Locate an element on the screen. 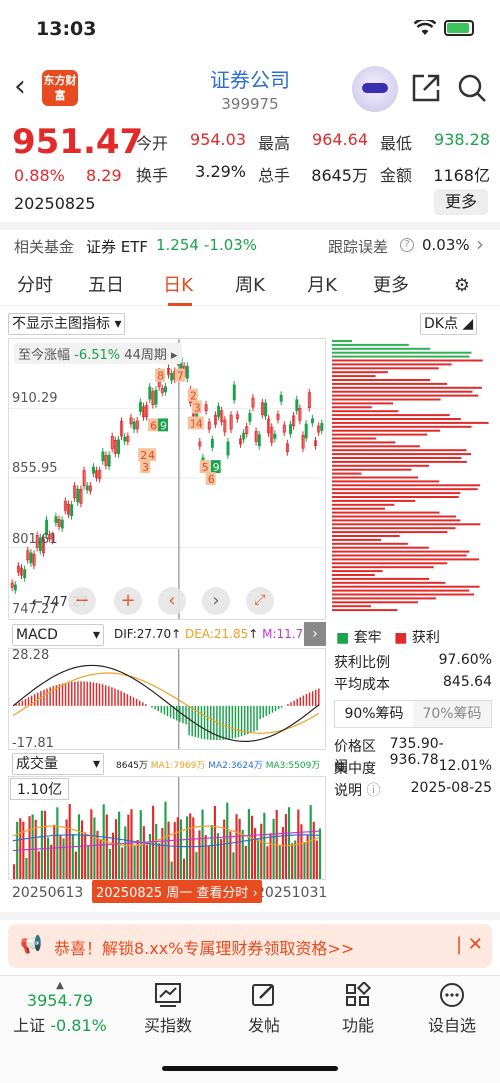  price-axis-label: 801.61 is located at coordinates (35, 539).